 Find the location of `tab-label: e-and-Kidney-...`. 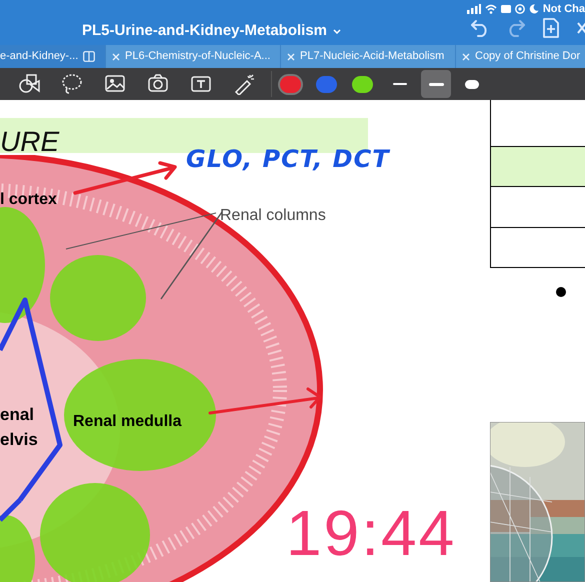

tab-label: e-and-Kidney-... is located at coordinates (39, 56).